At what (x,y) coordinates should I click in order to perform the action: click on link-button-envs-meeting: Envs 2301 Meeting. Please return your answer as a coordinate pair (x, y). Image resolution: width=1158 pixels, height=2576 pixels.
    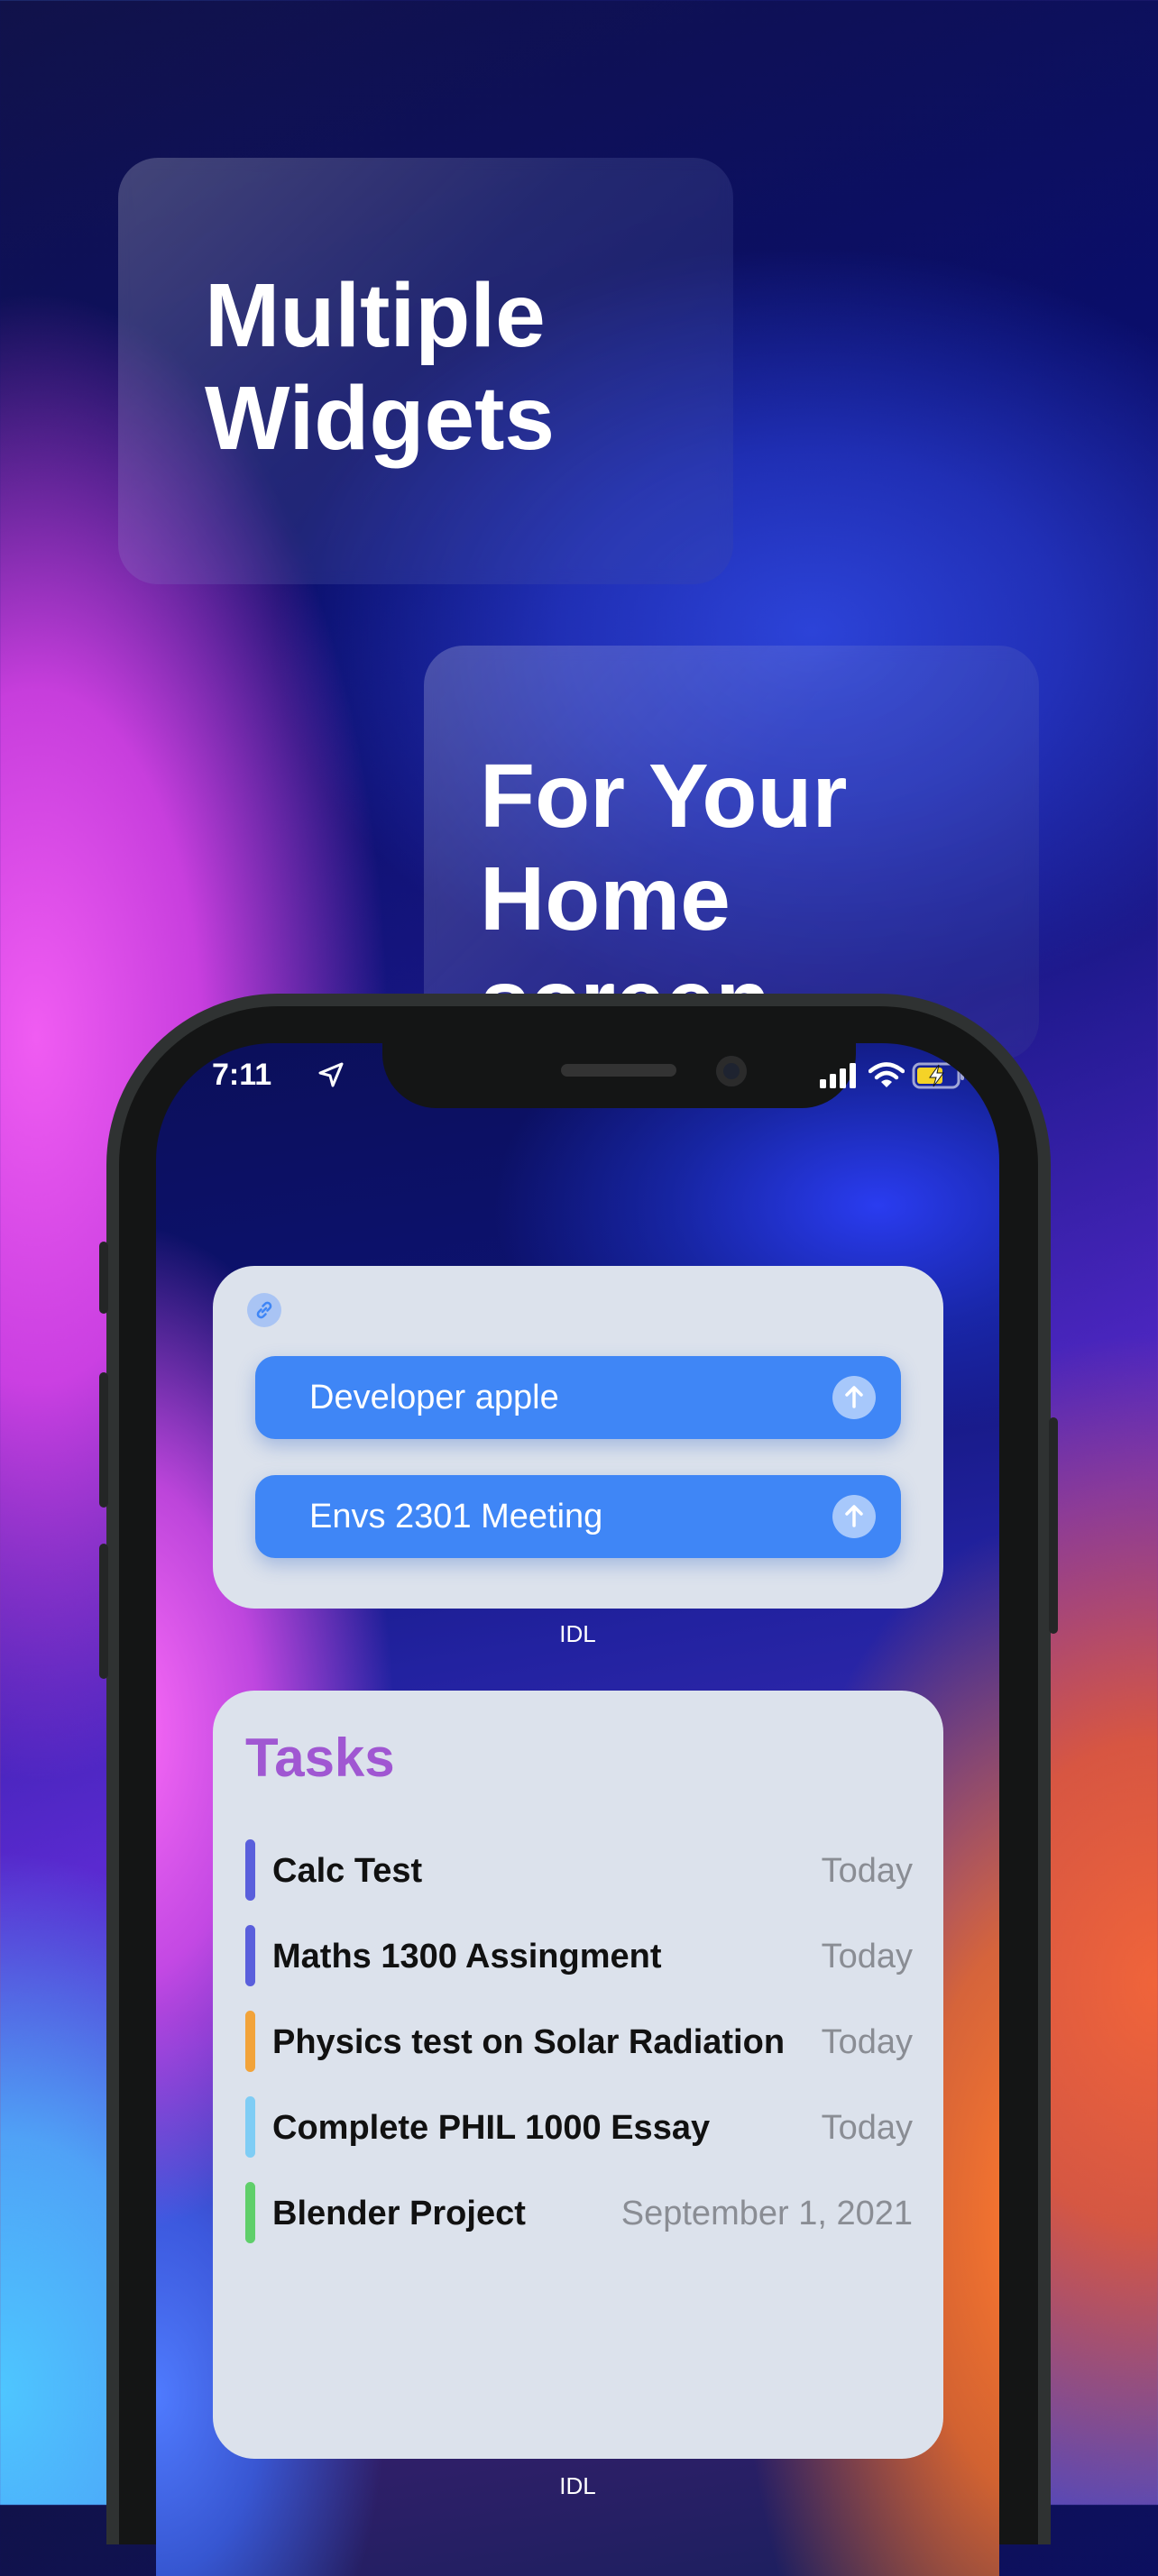
    Looking at the image, I should click on (578, 1516).